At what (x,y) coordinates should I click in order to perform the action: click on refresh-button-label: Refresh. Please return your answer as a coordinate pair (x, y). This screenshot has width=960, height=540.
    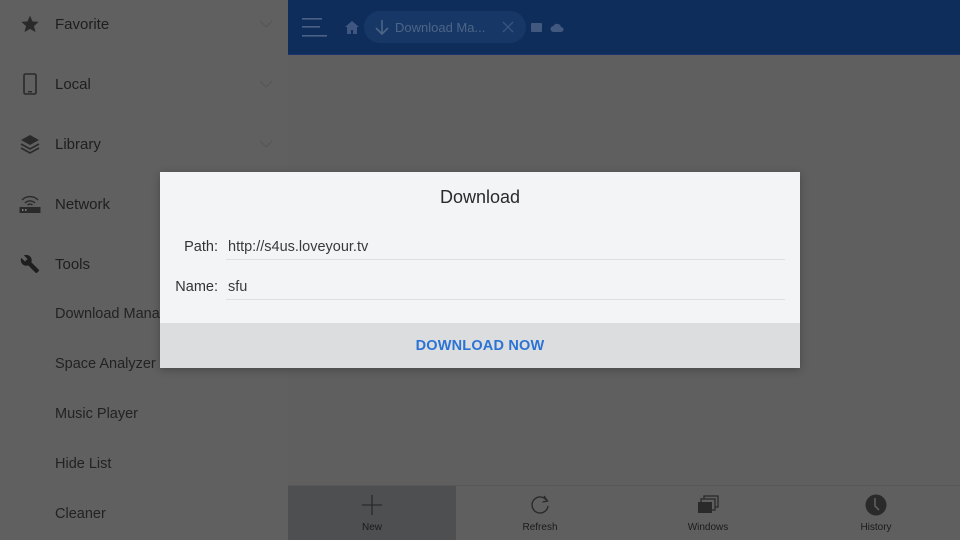
    Looking at the image, I should click on (540, 527).